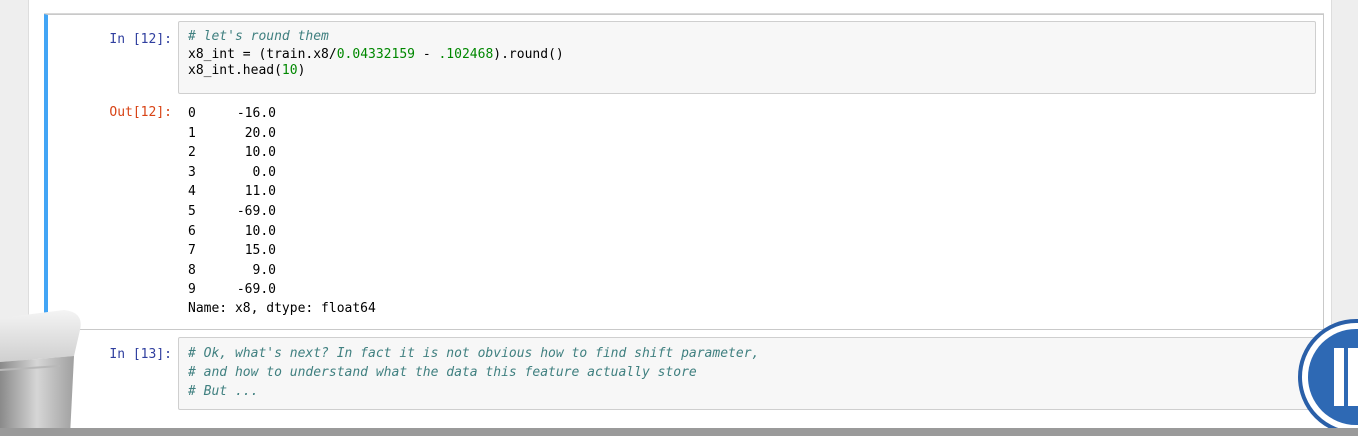  Describe the element at coordinates (260, 133) in the screenshot. I see `output-value: 20.0` at that location.